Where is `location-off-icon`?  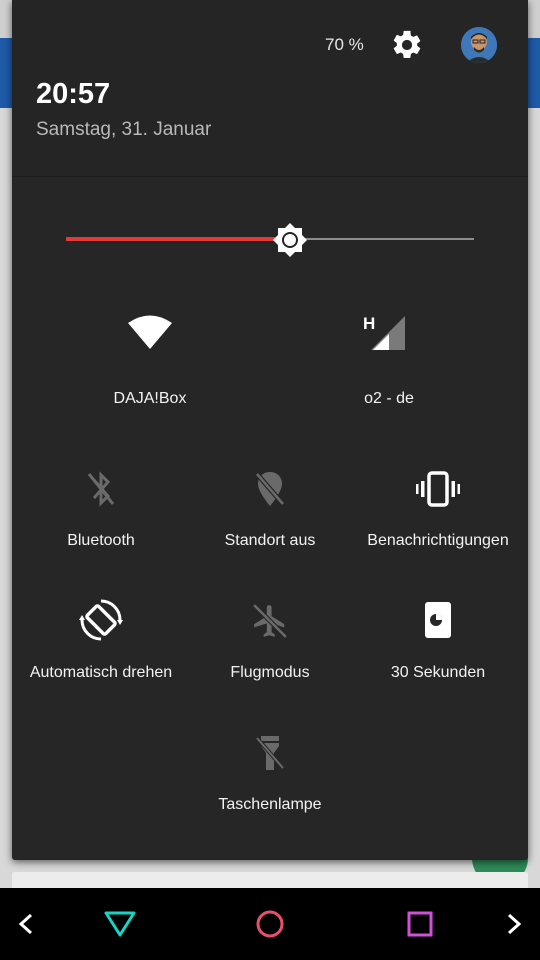 location-off-icon is located at coordinates (270, 489).